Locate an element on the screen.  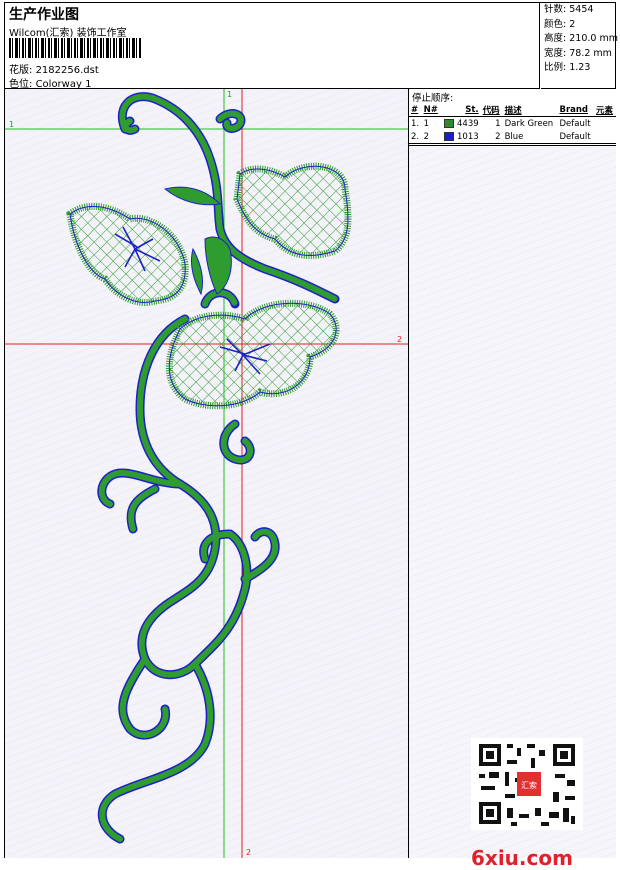
col-number: # is located at coordinates (415, 110).